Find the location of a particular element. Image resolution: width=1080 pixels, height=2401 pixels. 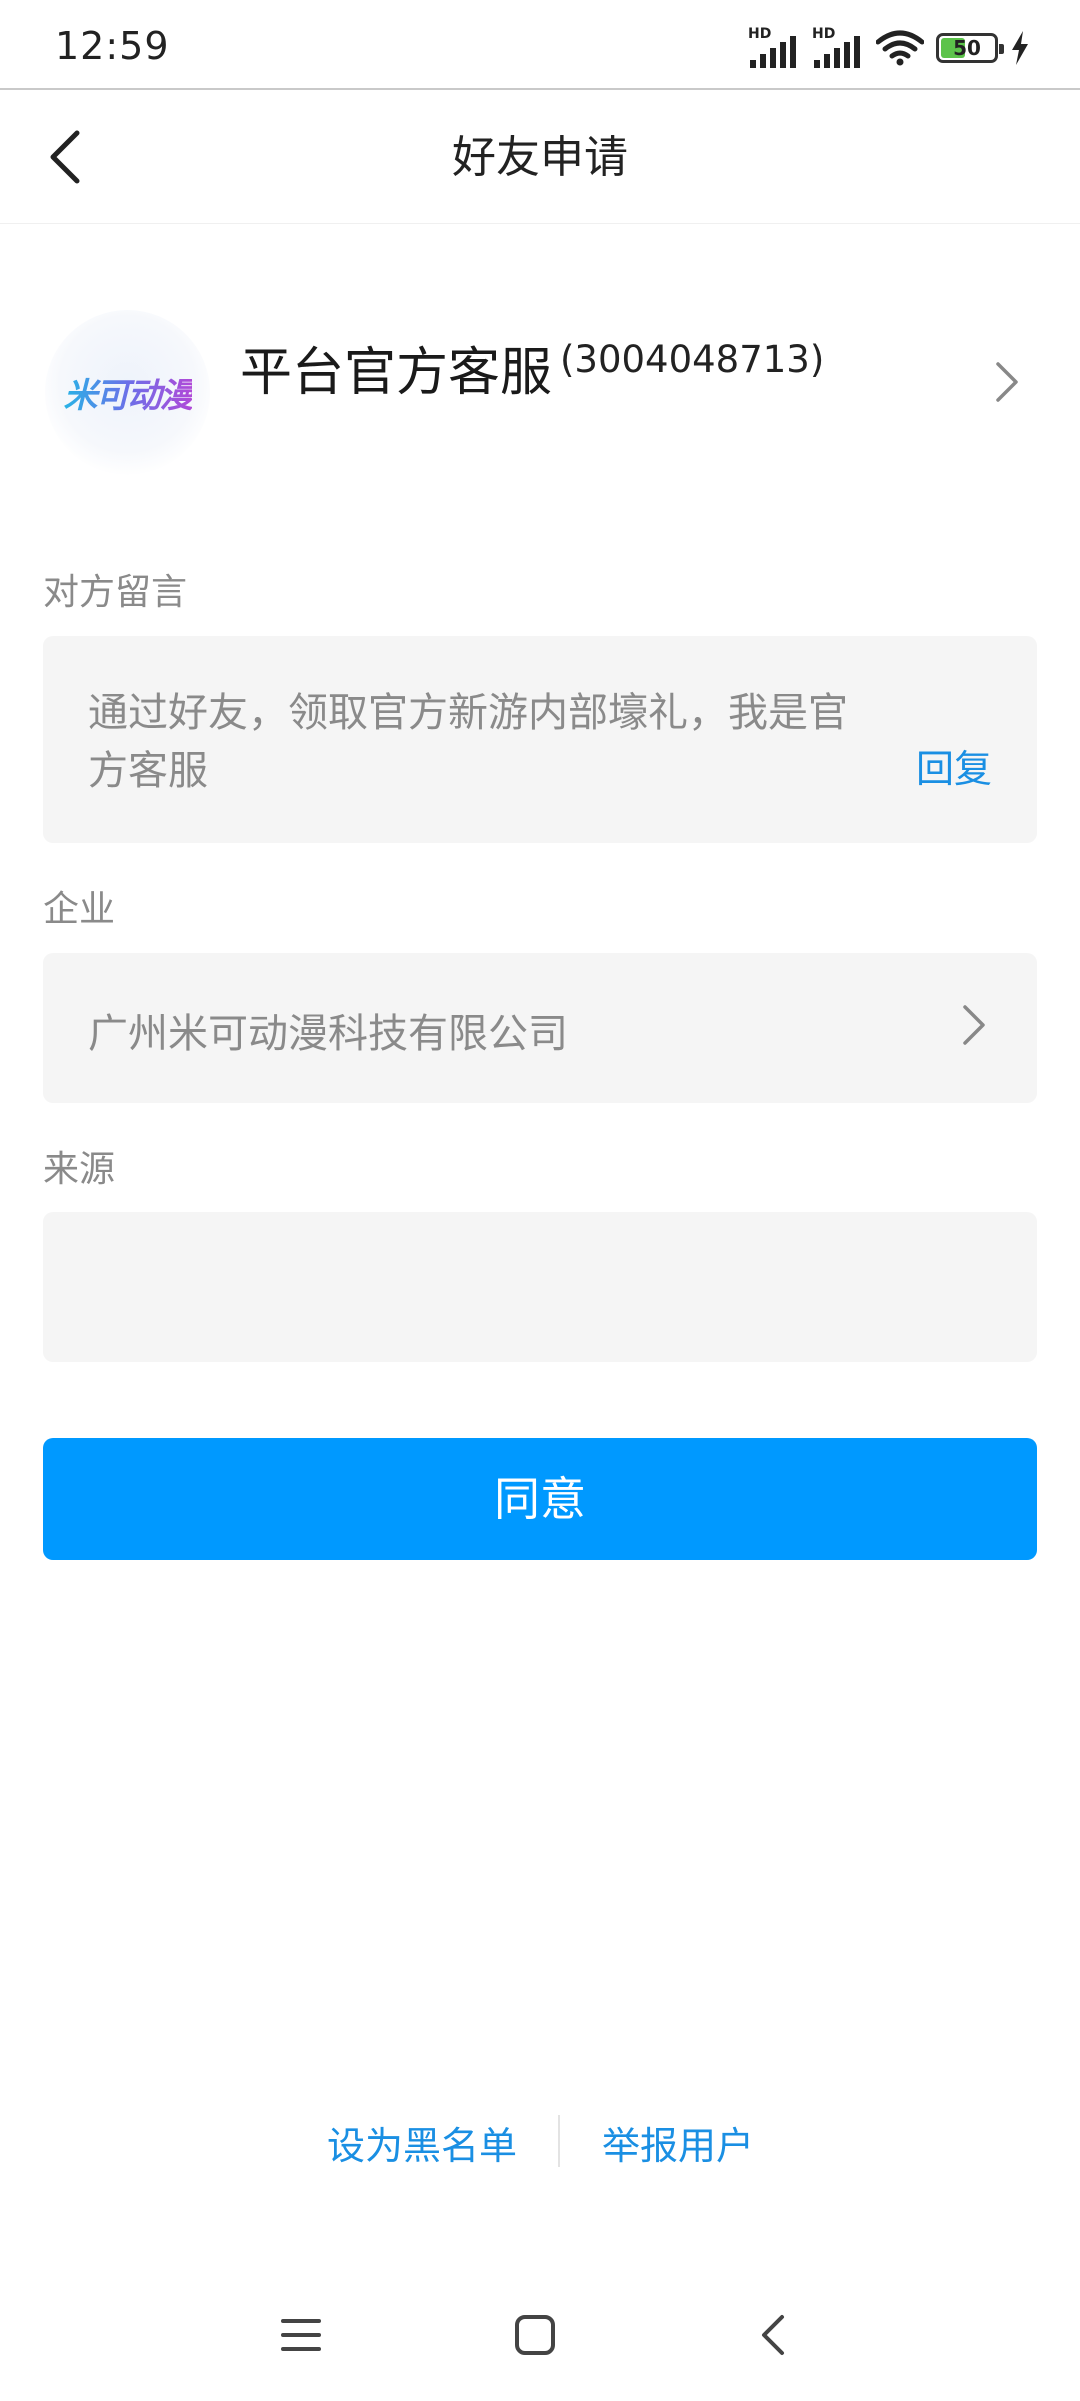

link-divider is located at coordinates (559, 2141).